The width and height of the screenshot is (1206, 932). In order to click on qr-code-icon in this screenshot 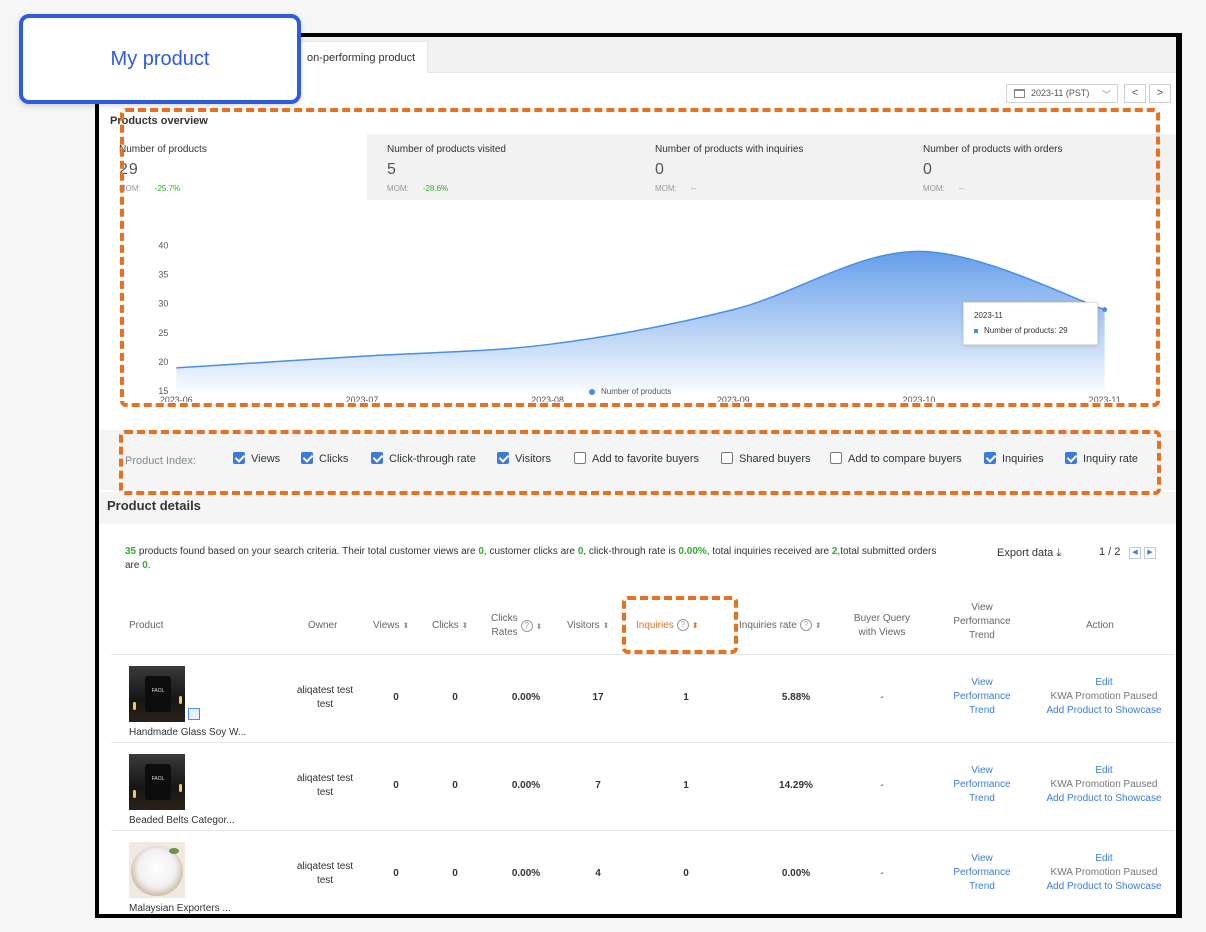, I will do `click(194, 714)`.